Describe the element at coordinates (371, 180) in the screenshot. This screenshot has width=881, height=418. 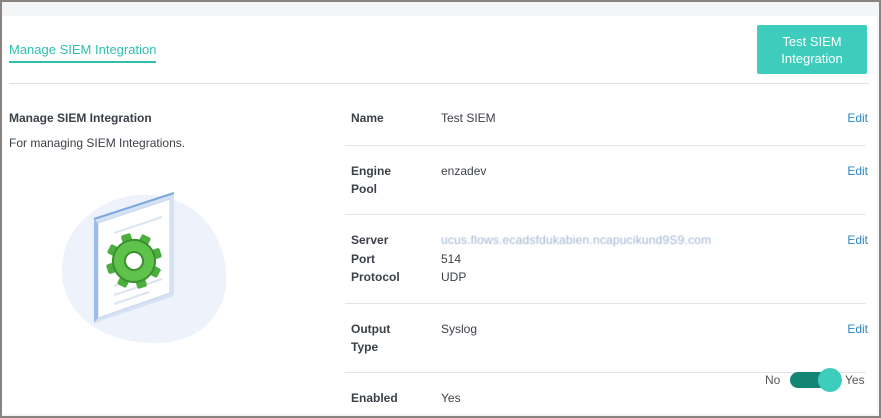
I see `engine-pool-label: Engine Pool` at that location.